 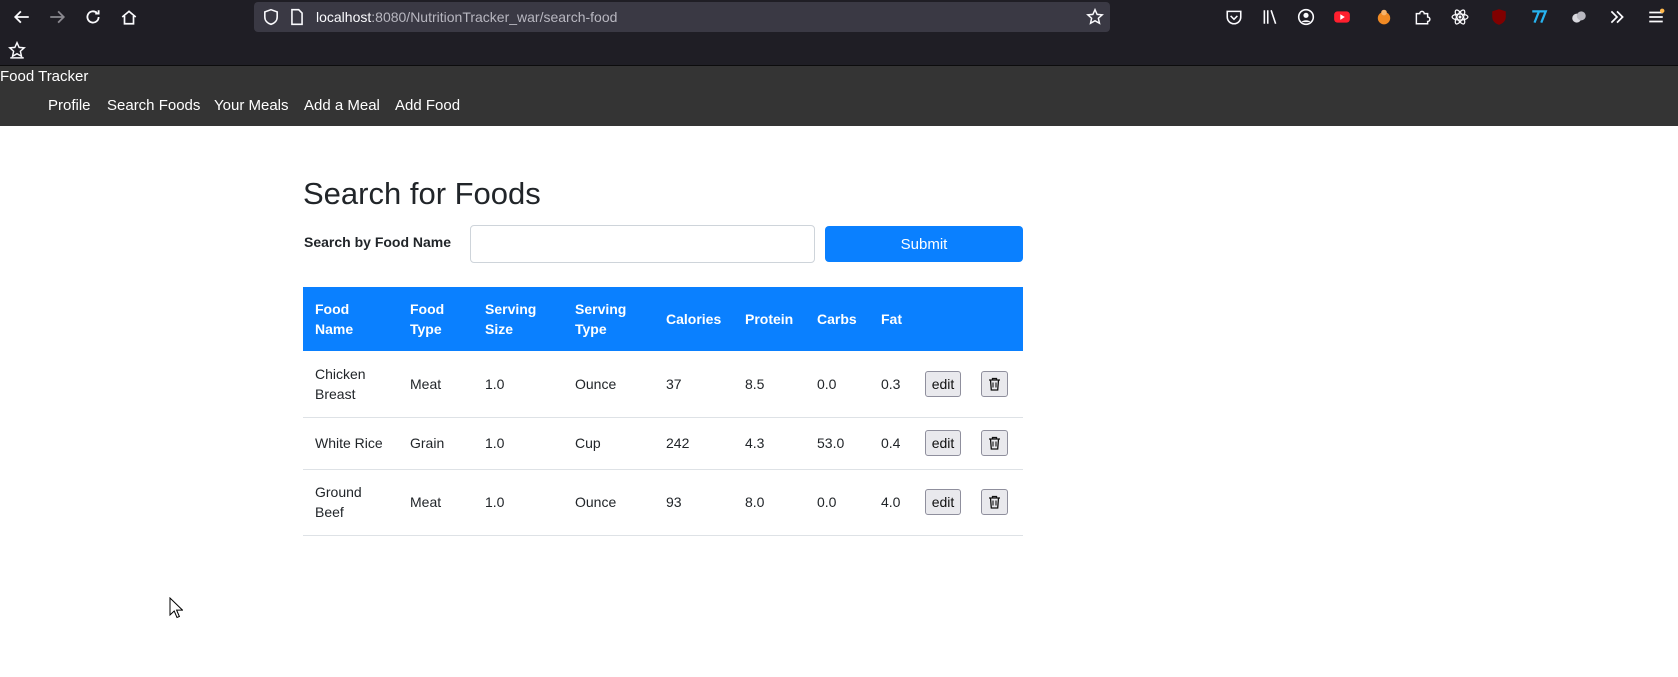 What do you see at coordinates (891, 502) in the screenshot?
I see `cell-fat: 4.0` at bounding box center [891, 502].